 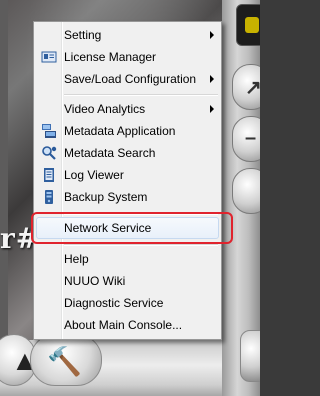 What do you see at coordinates (246, 139) in the screenshot?
I see `minus-icon: –` at bounding box center [246, 139].